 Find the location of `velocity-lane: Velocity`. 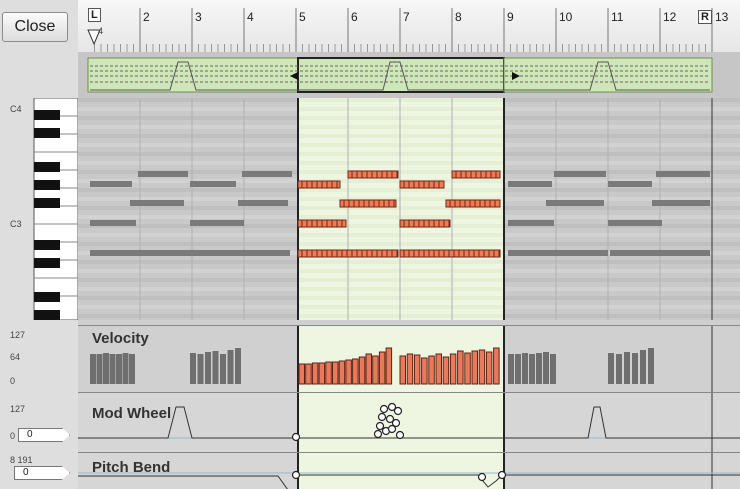

velocity-lane: Velocity is located at coordinates (409, 358).